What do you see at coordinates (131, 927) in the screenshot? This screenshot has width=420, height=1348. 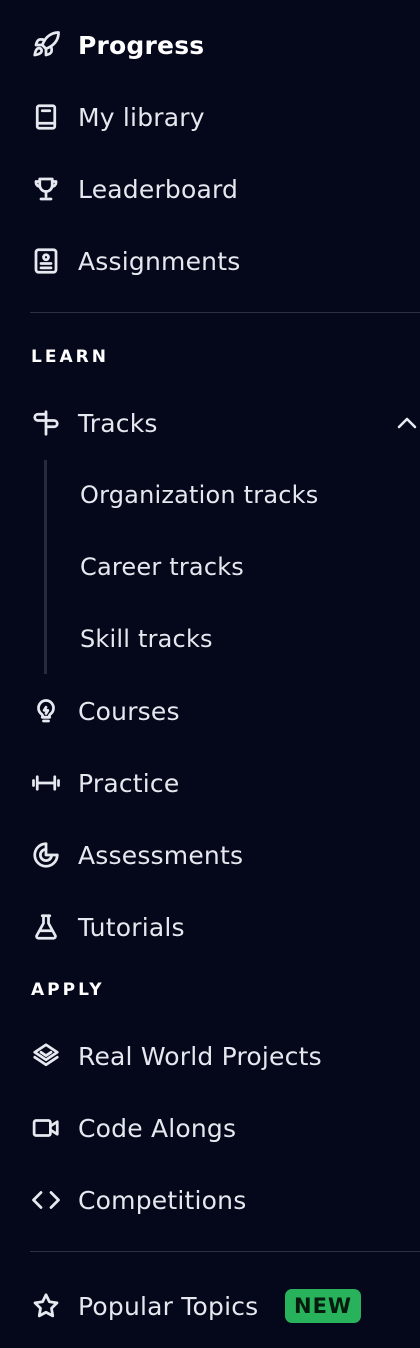 I see `nav-label-tutorials: Tutorials` at bounding box center [131, 927].